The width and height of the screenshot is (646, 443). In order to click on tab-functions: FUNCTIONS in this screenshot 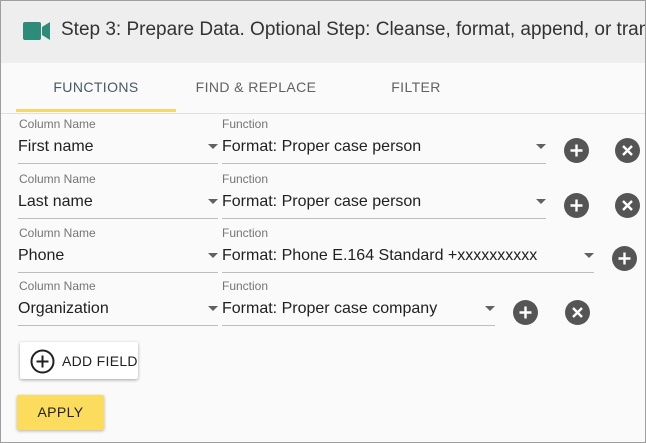, I will do `click(96, 87)`.